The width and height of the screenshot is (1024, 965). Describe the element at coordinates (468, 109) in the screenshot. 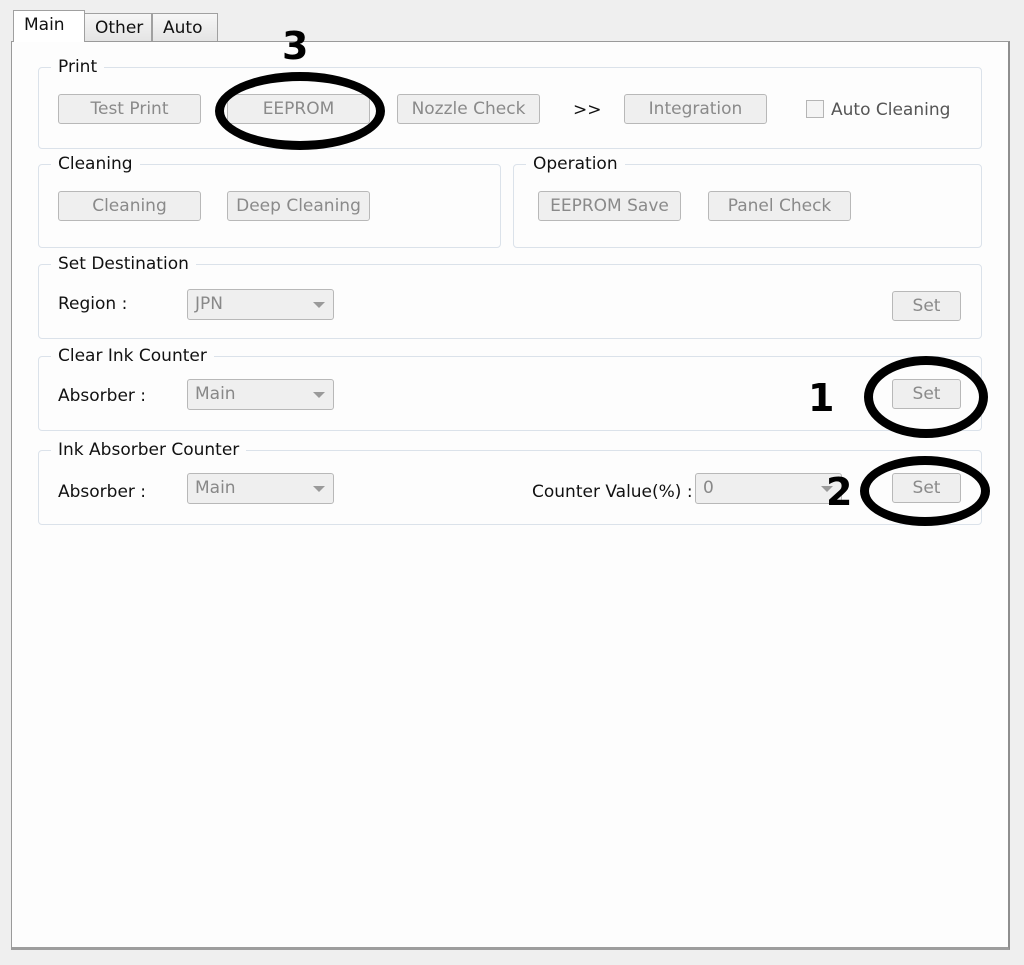

I see `nozzle-check-button: Nozzle Check` at that location.